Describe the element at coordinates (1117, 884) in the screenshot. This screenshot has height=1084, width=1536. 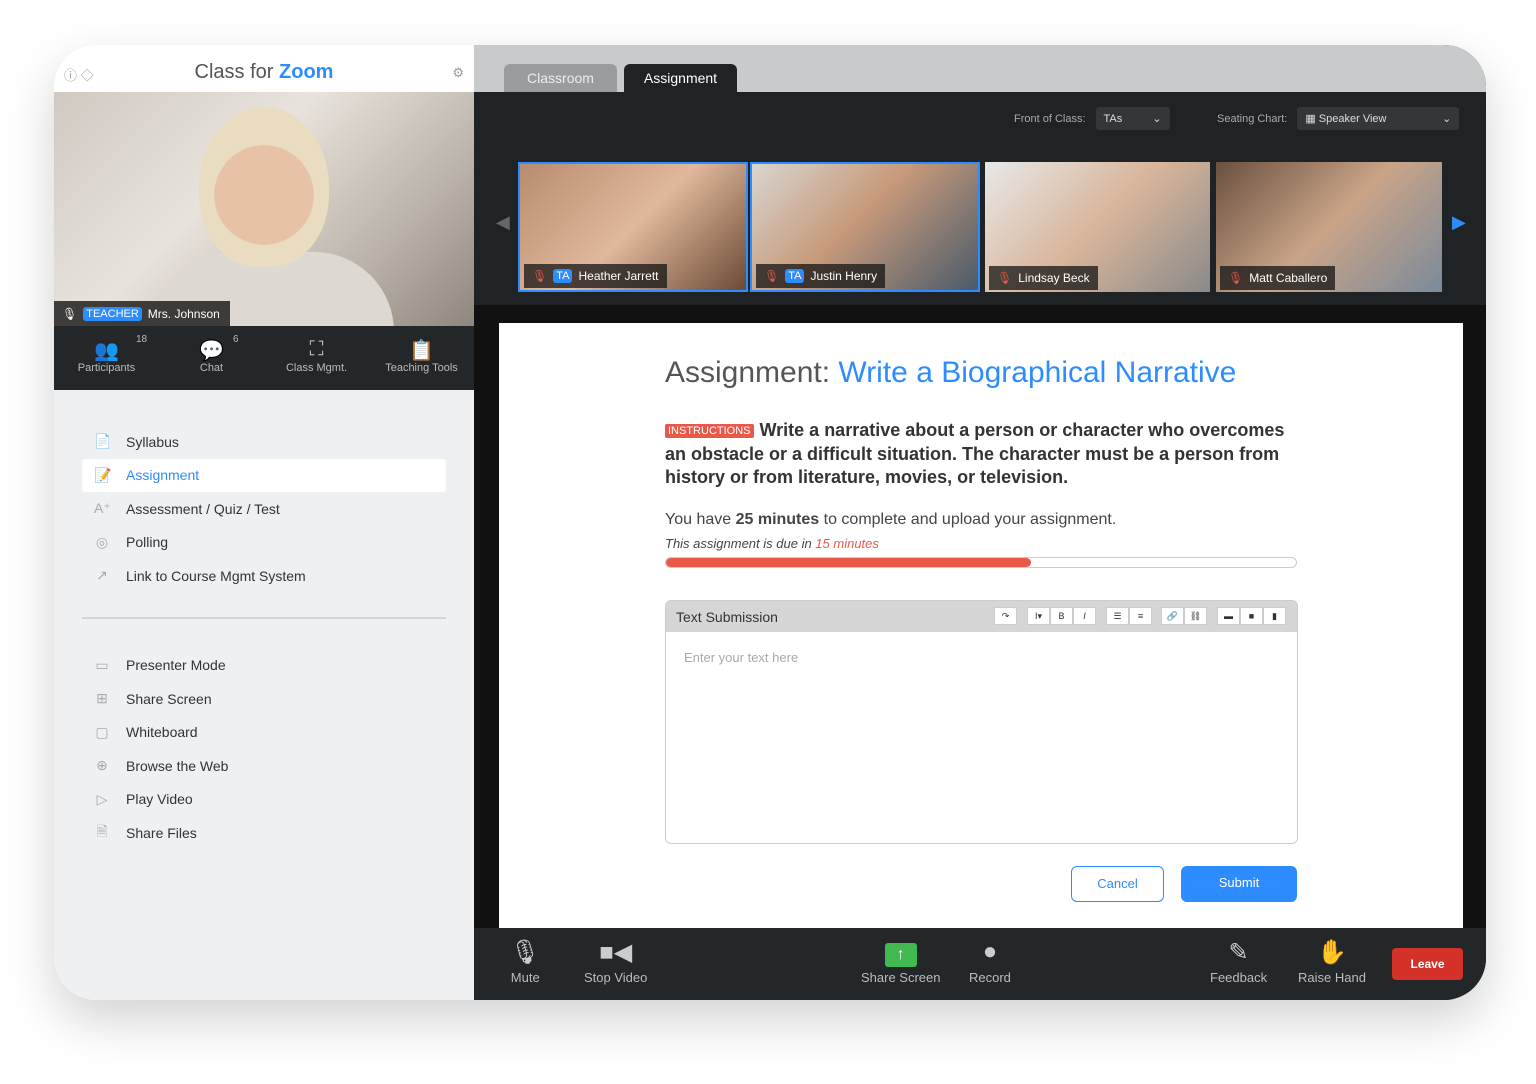
I see `cancel-button: Cancel` at that location.